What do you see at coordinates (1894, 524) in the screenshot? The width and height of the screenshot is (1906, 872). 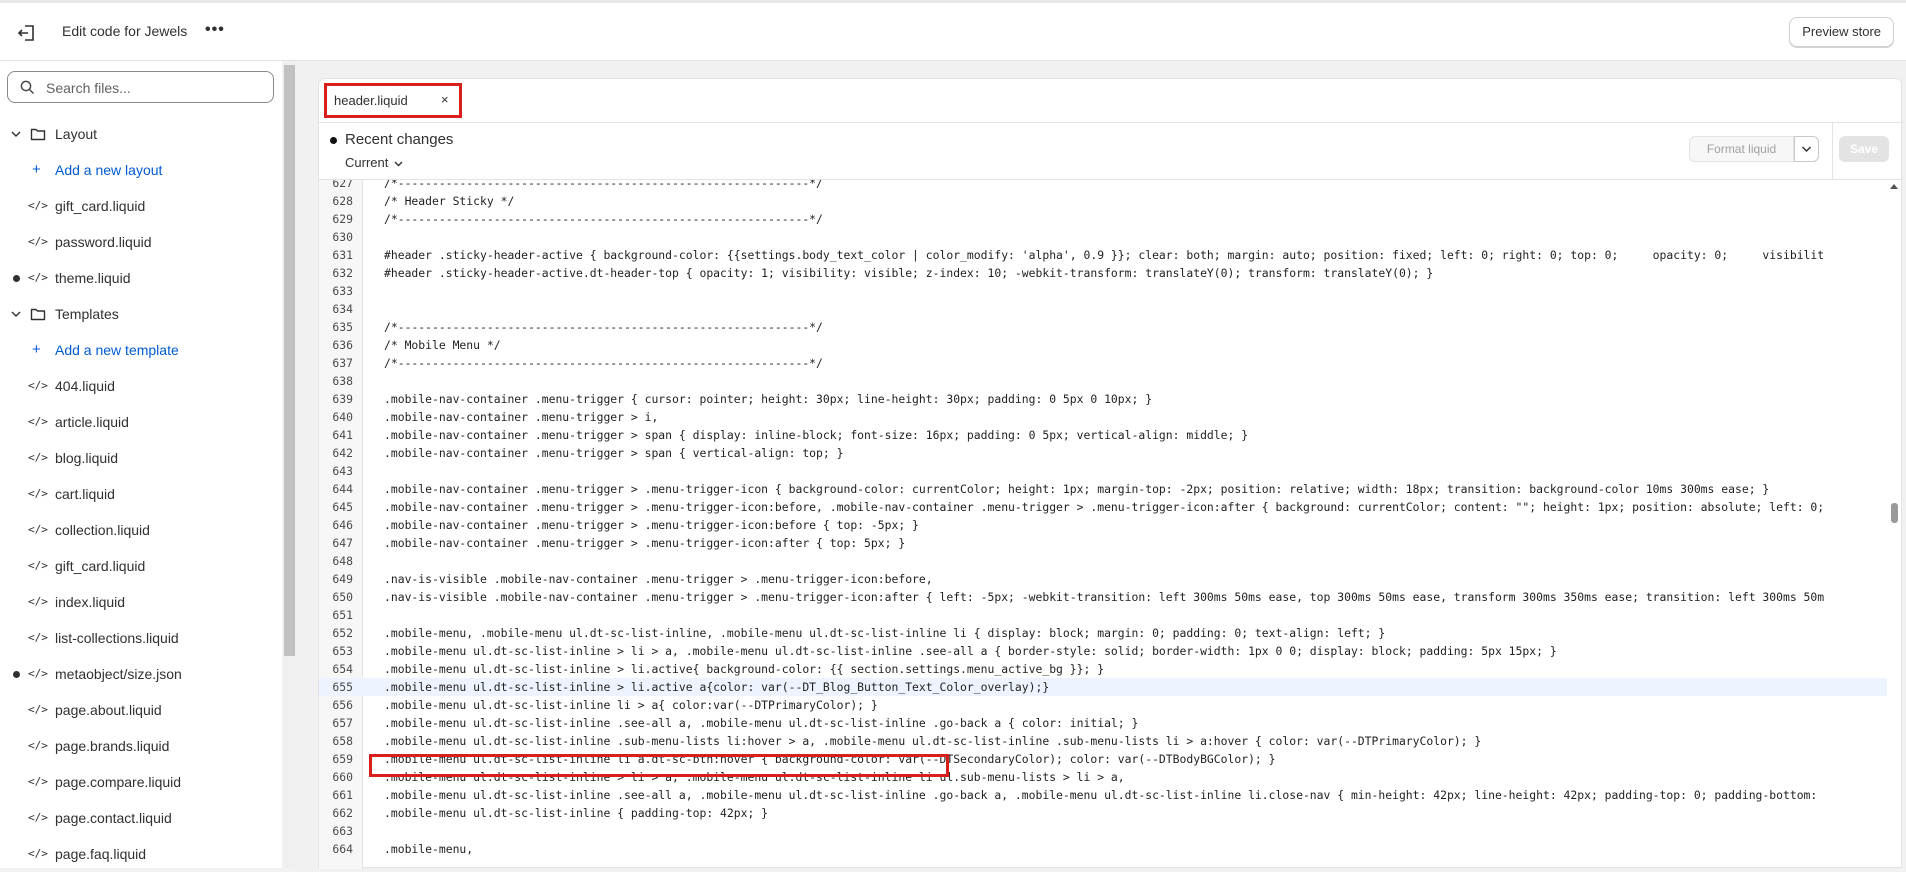 I see `editor-scrollbar` at bounding box center [1894, 524].